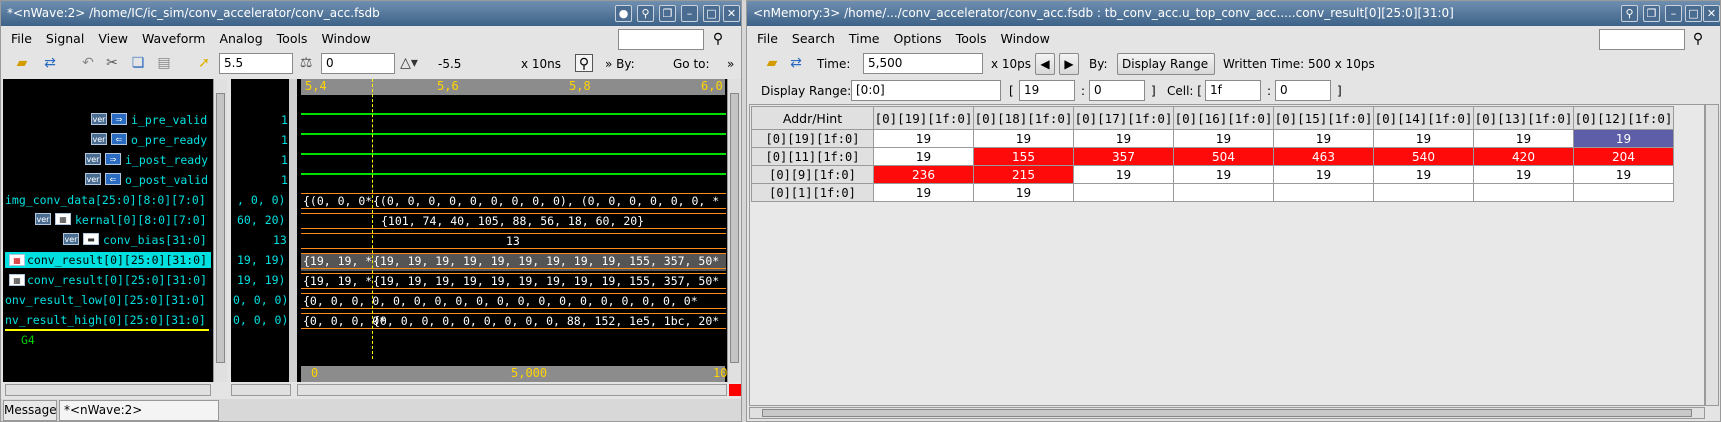 This screenshot has height=422, width=1721. What do you see at coordinates (105, 200) in the screenshot?
I see `signal-img-conv-data: img_conv_data[25:0][8:0][7:0]` at bounding box center [105, 200].